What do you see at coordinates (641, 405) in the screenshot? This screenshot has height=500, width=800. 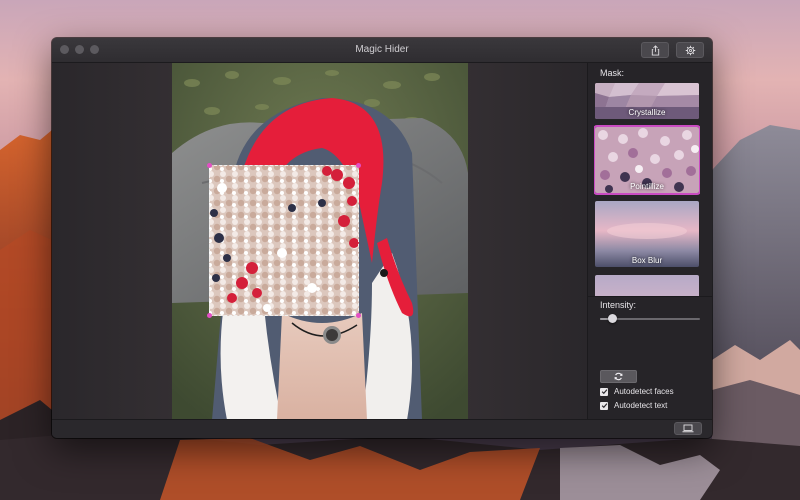 I see `autodetect-text-label: Autodetect text` at bounding box center [641, 405].